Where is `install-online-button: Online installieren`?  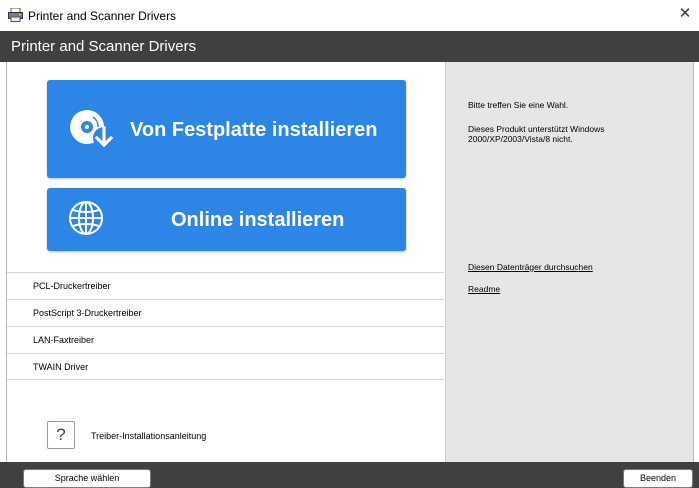 install-online-button: Online installieren is located at coordinates (226, 219).